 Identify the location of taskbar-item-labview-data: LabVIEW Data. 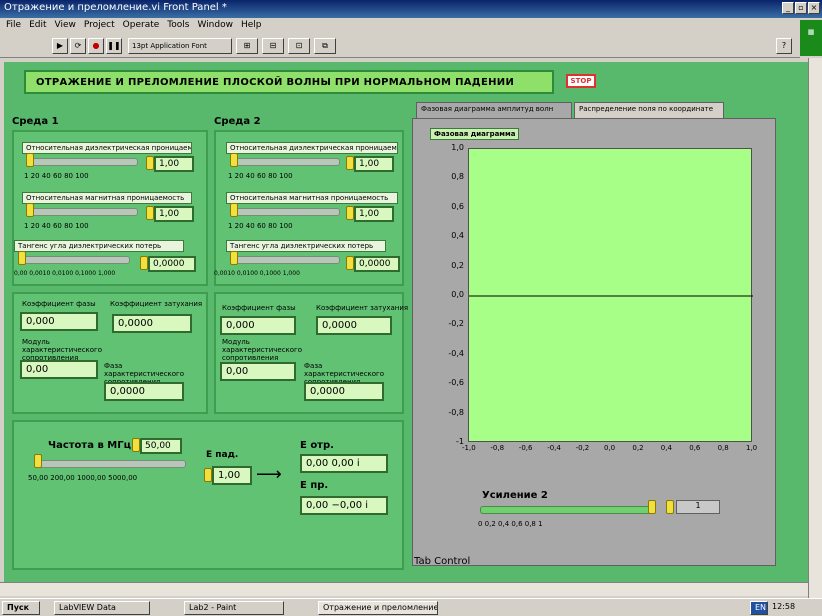
(102, 608).